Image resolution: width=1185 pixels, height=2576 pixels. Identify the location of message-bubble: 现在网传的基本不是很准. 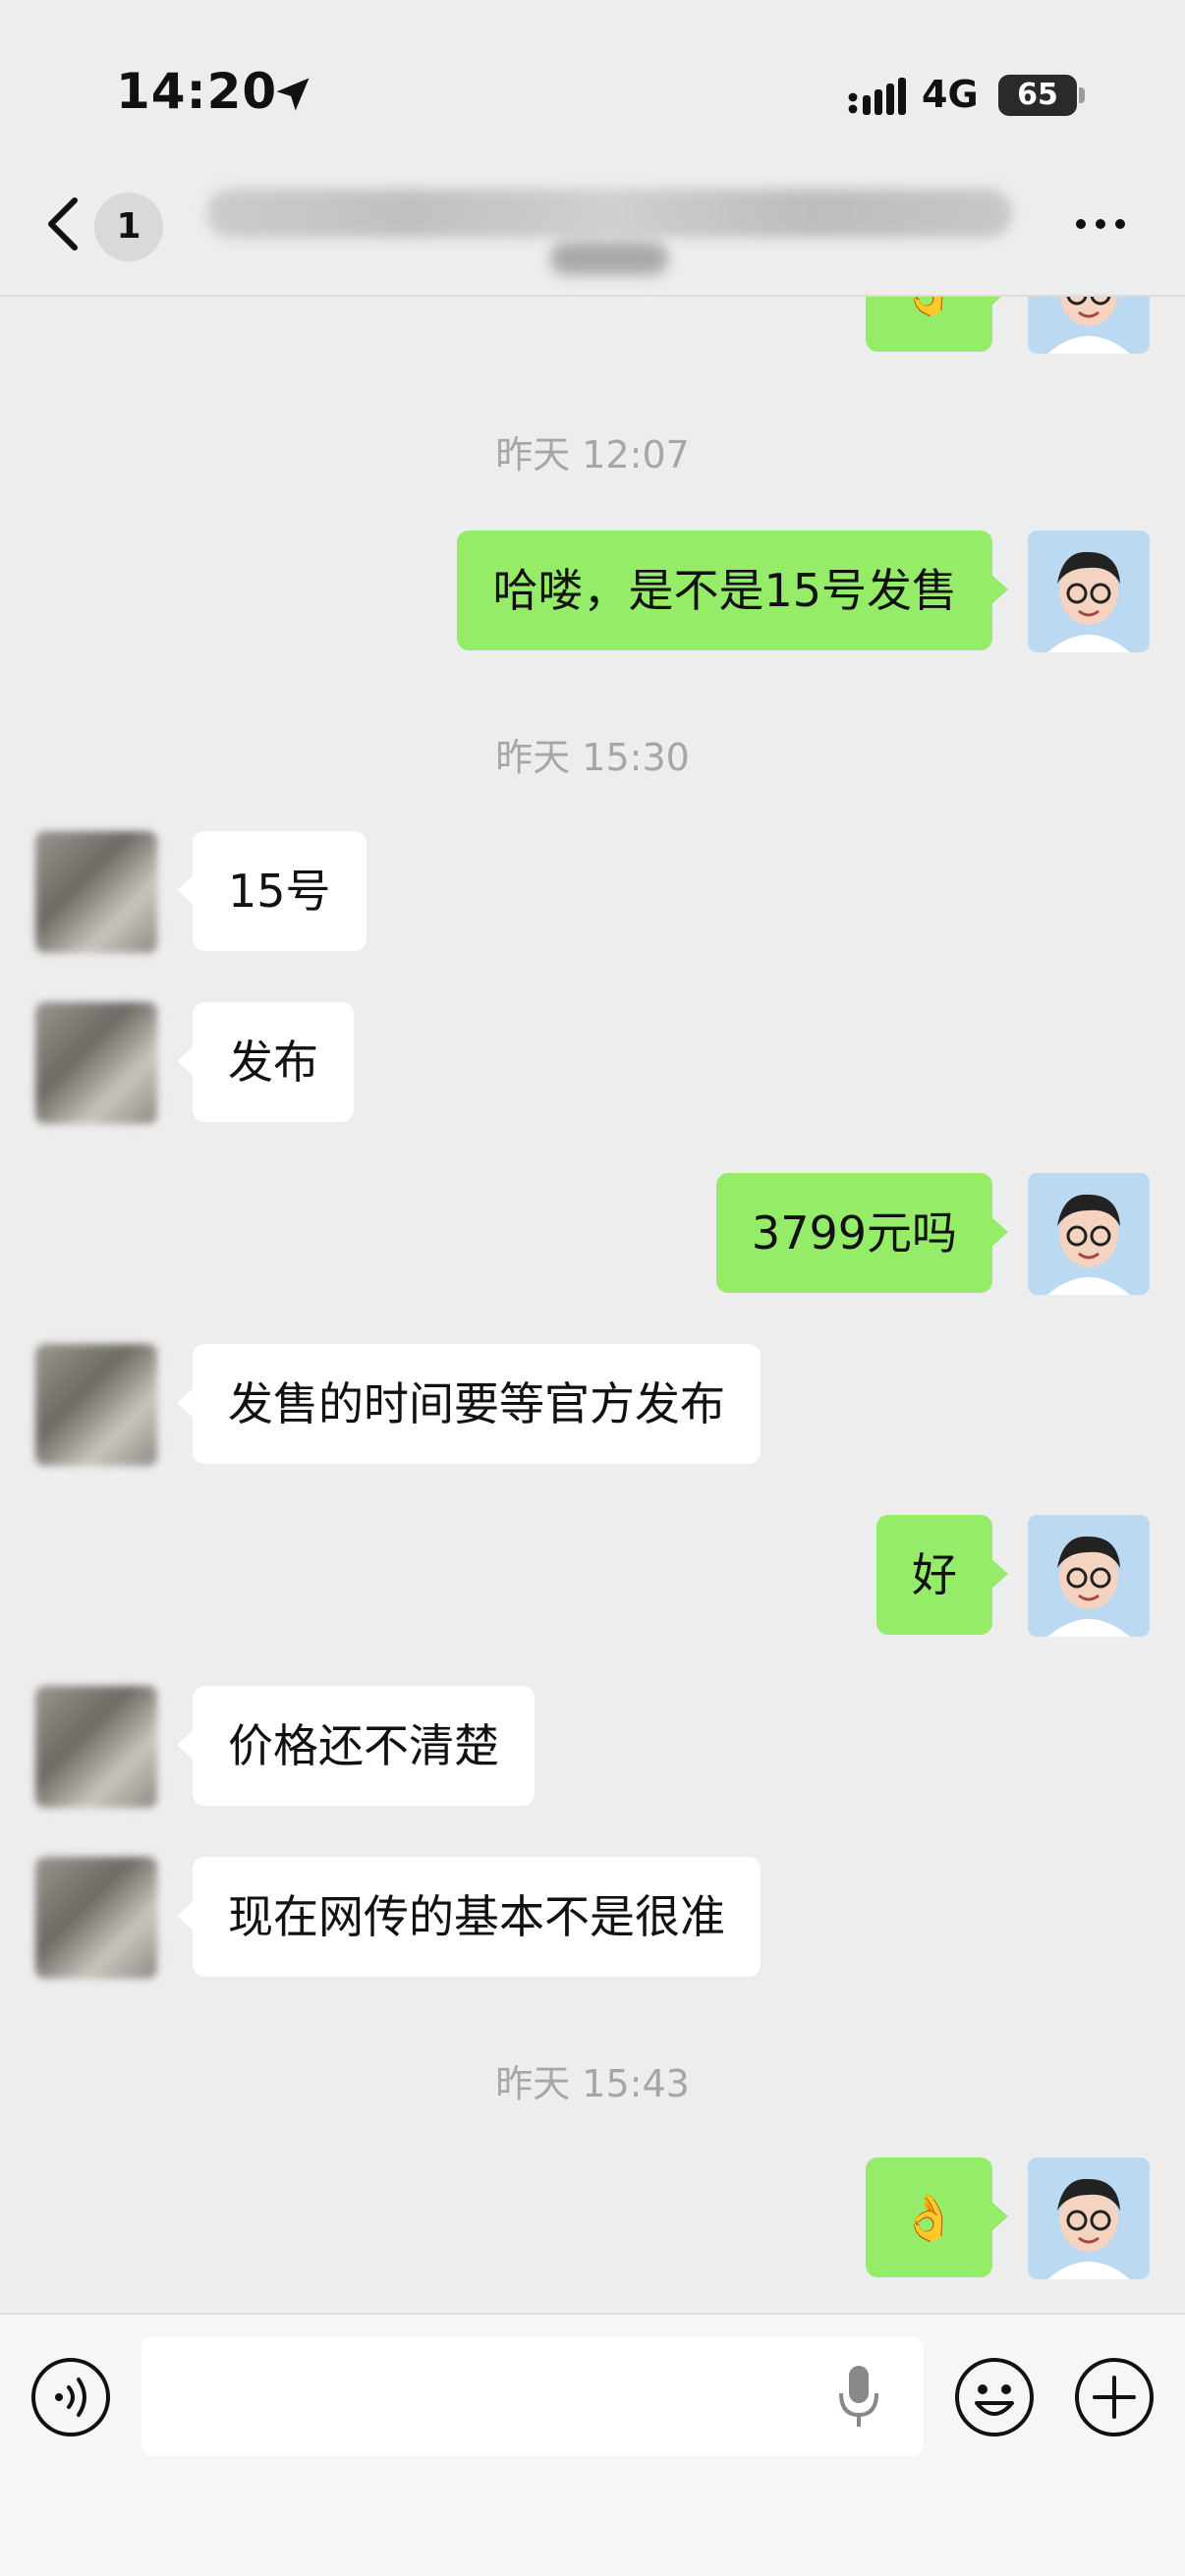
(469, 1917).